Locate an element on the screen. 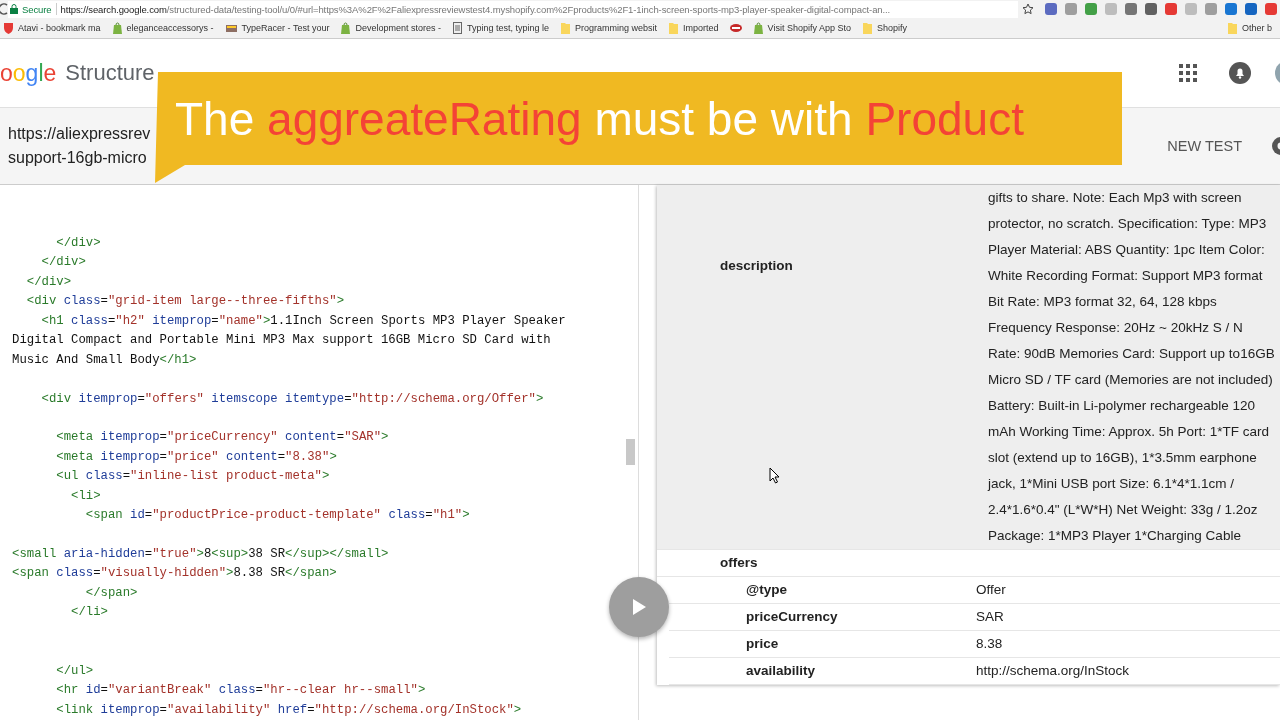  code-line: <link itemprop="availability" href="http://schema.org/InStock"> is located at coordinates (288, 710).